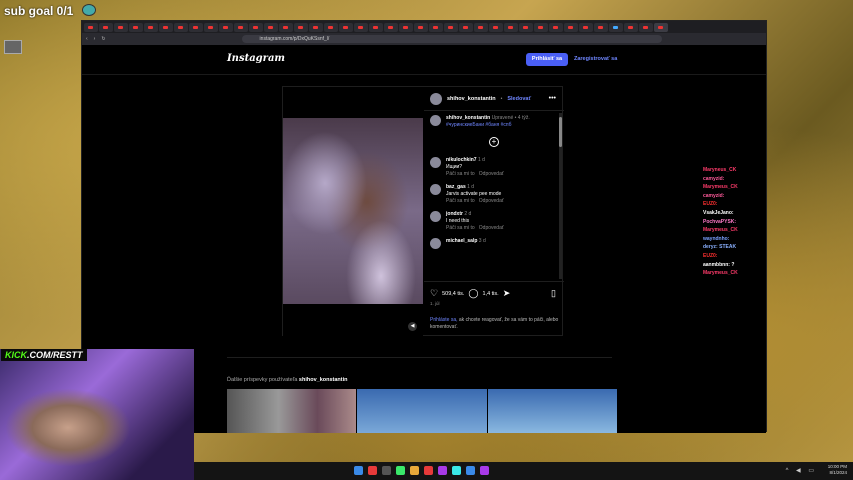  Describe the element at coordinates (494, 243) in the screenshot. I see `list-item: michael_salp 3 d` at that location.